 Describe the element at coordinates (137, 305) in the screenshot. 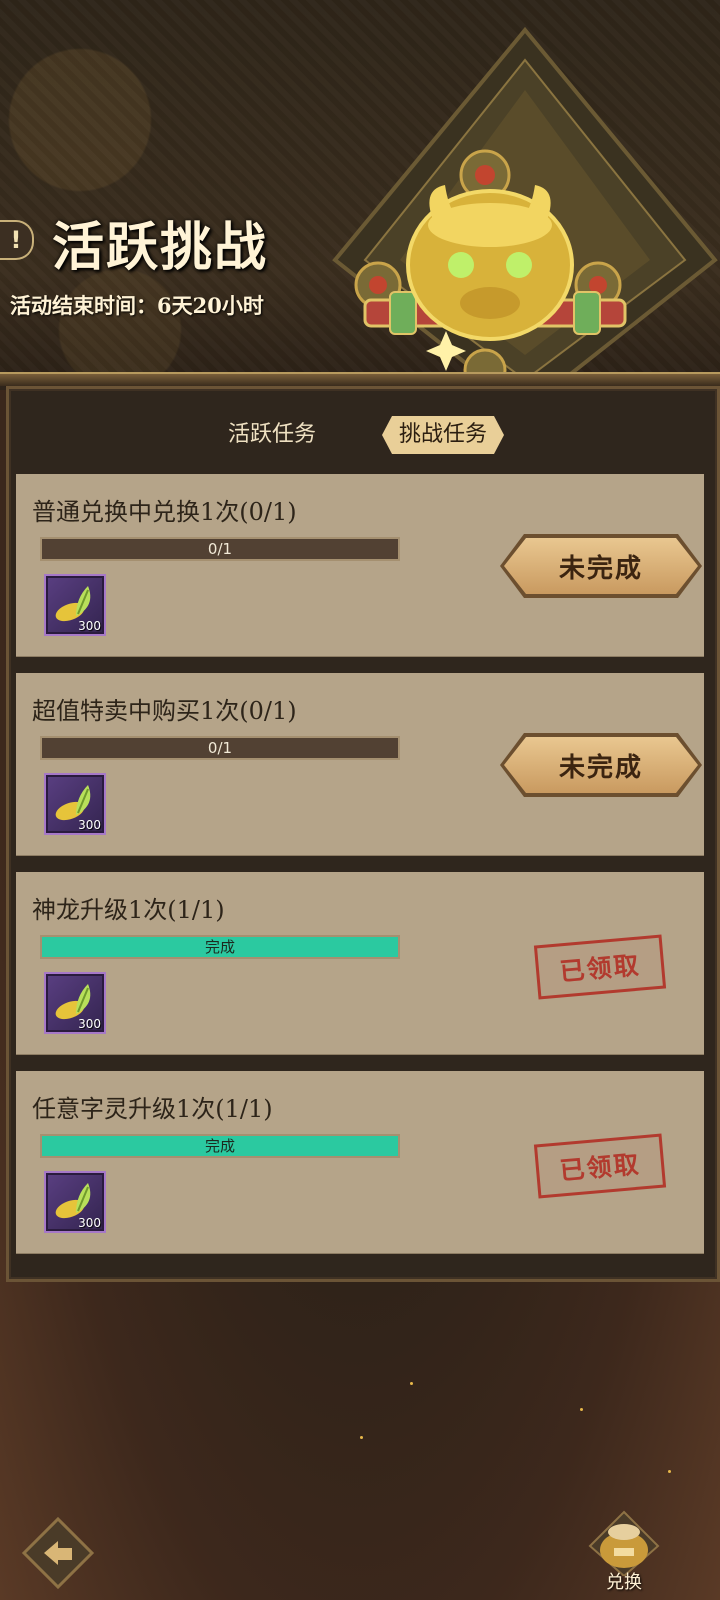

I see `event-countdown: 活动结束时间：6天20小时` at that location.